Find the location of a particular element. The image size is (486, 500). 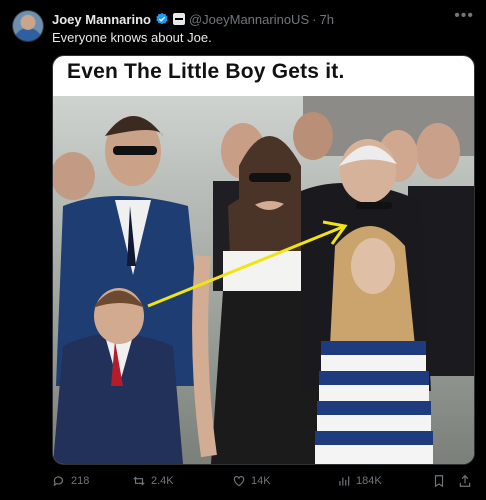

retweet-button: 2.4K is located at coordinates (153, 481).